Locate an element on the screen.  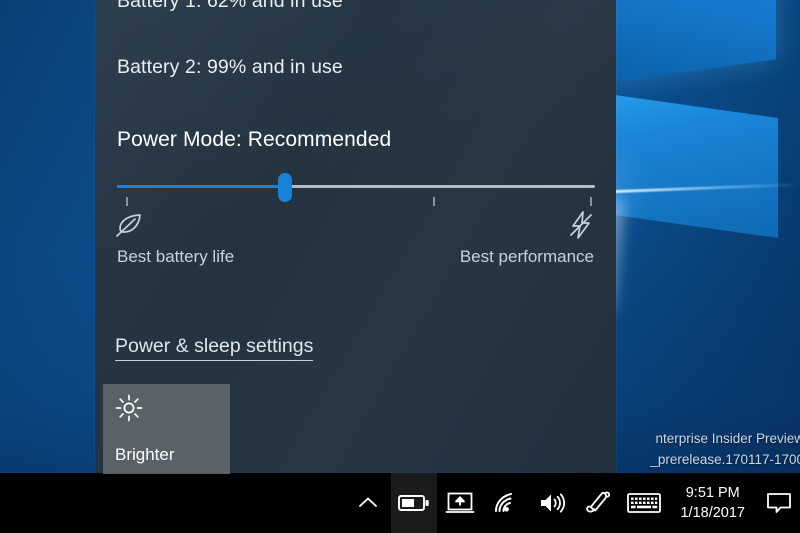
brightness-quick-action-tile: Brighter is located at coordinates (166, 429).